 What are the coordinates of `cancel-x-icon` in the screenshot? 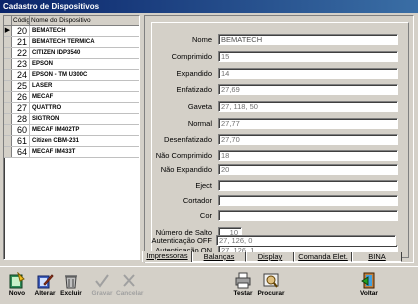 It's located at (129, 280).